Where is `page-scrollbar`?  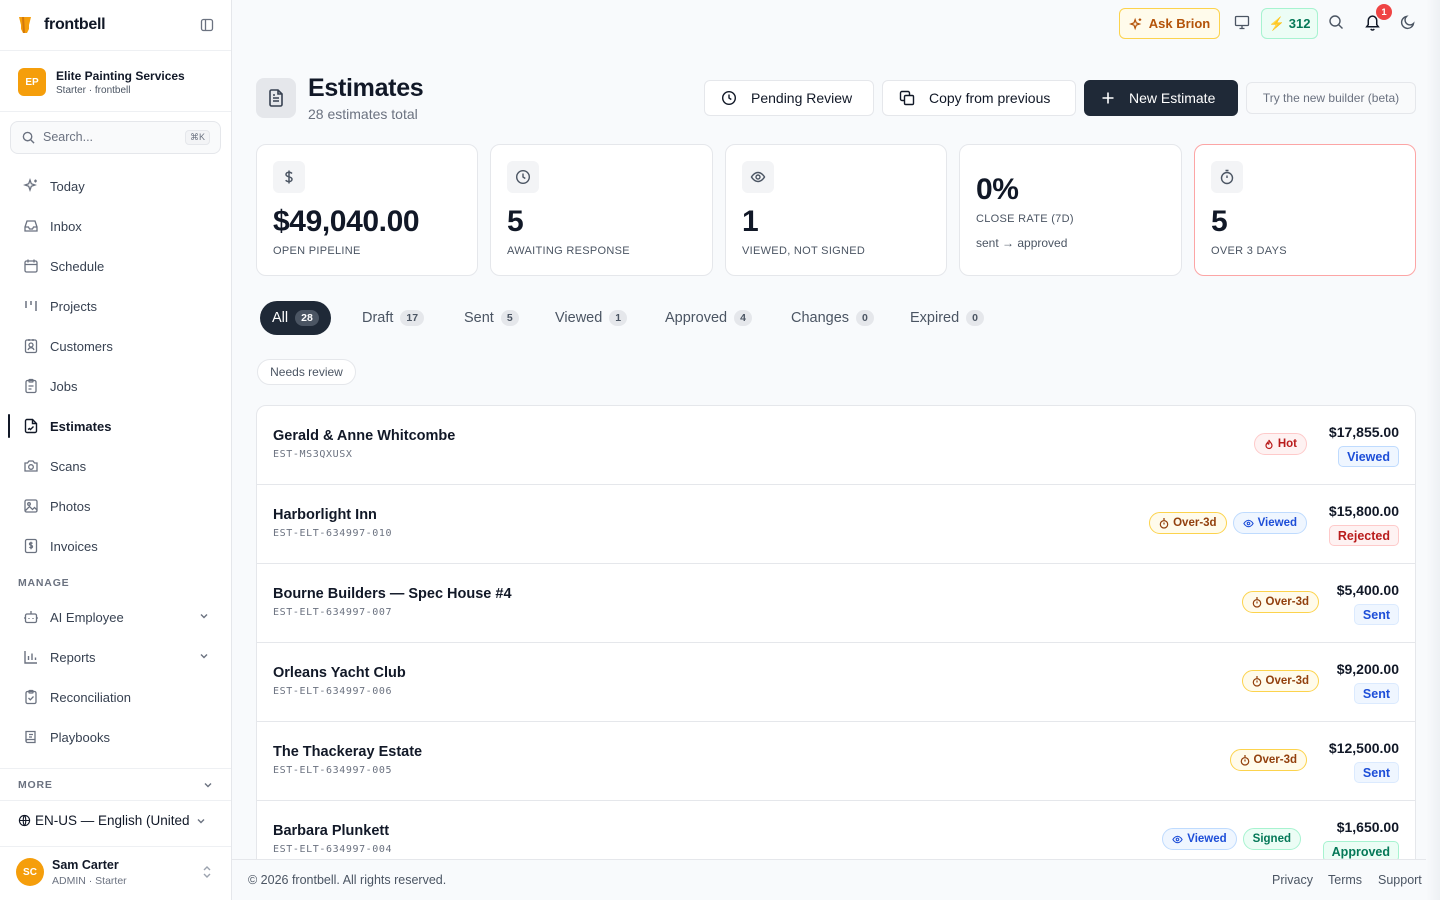
page-scrollbar is located at coordinates (1433, 450).